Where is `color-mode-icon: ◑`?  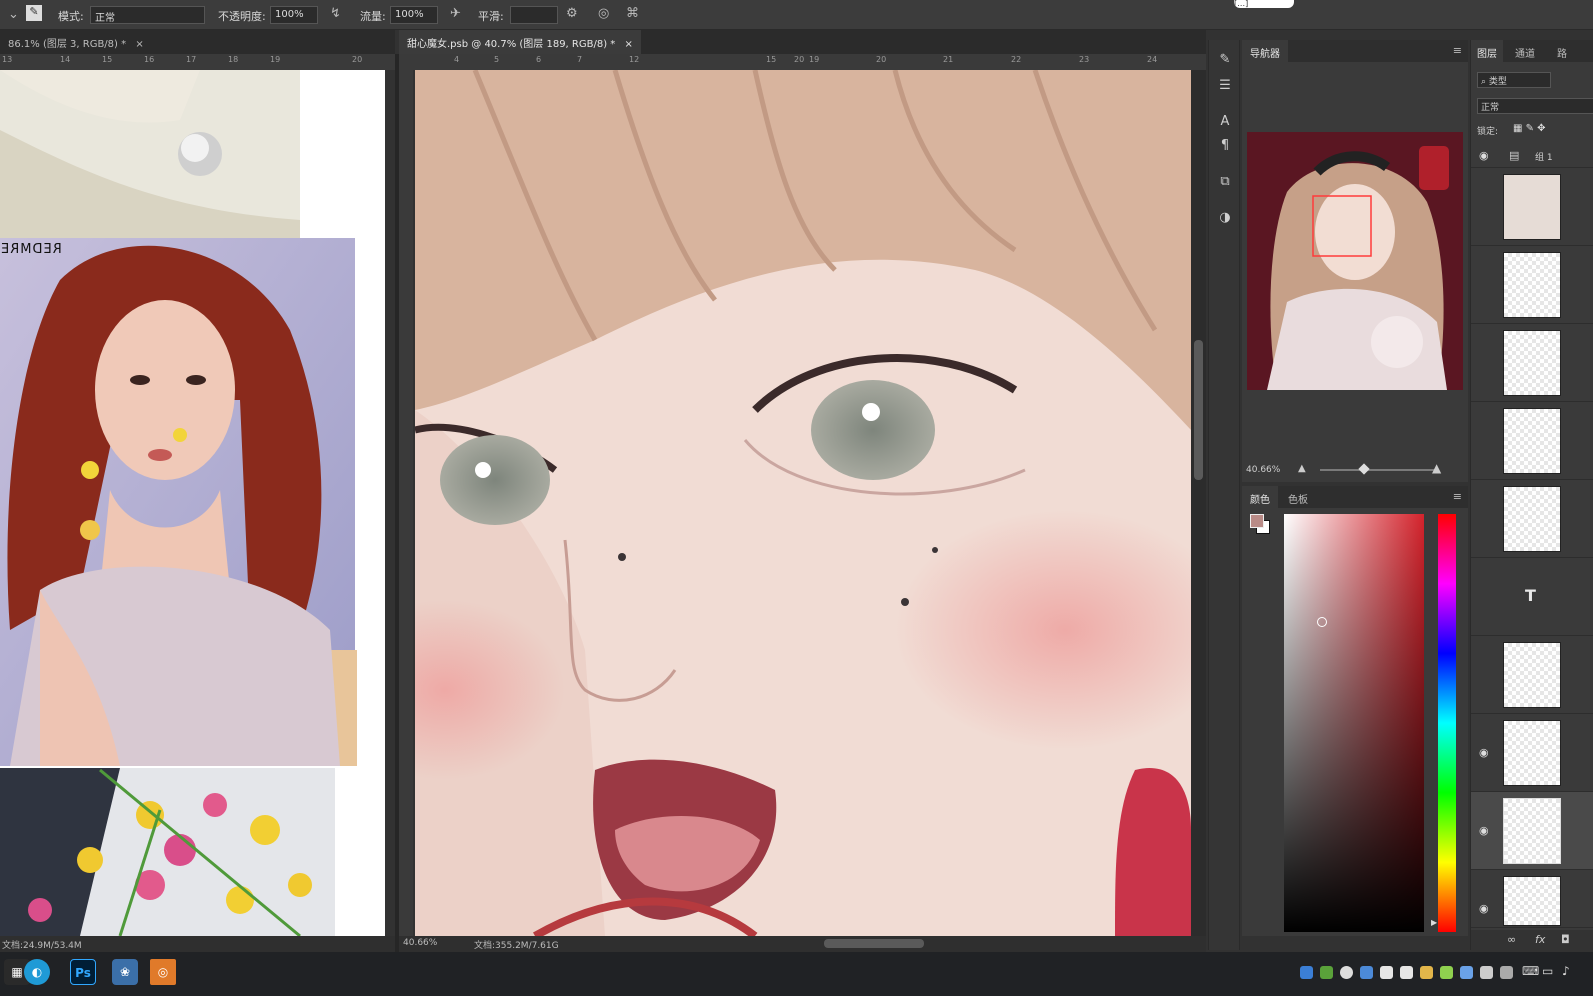 color-mode-icon: ◑ is located at coordinates (1225, 219).